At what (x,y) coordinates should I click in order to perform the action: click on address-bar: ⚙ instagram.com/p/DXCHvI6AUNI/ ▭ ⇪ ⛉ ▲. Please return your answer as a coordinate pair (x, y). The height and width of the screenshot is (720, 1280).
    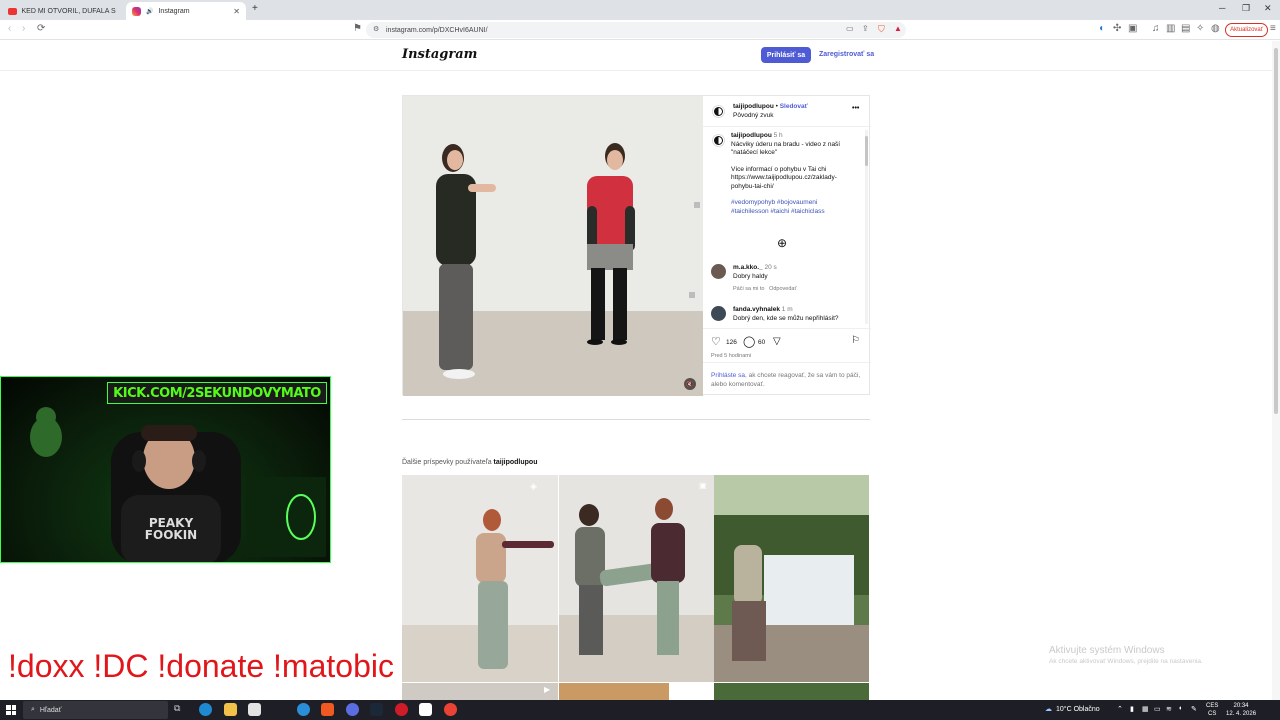
    Looking at the image, I should click on (636, 30).